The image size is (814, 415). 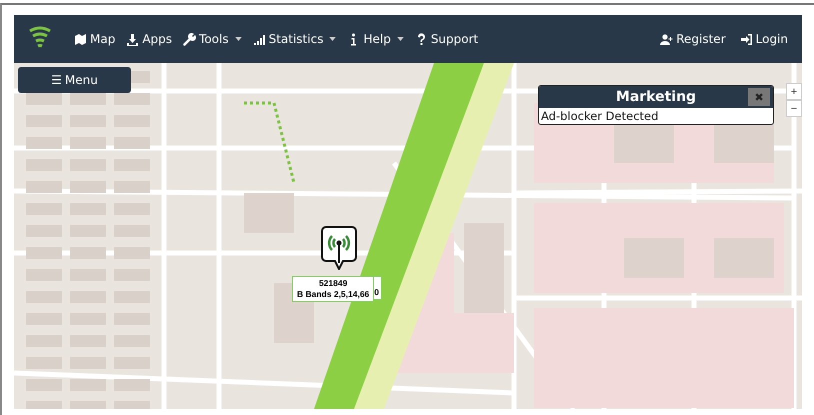 I want to click on popup-message: Ad-blocker Detected, so click(x=600, y=116).